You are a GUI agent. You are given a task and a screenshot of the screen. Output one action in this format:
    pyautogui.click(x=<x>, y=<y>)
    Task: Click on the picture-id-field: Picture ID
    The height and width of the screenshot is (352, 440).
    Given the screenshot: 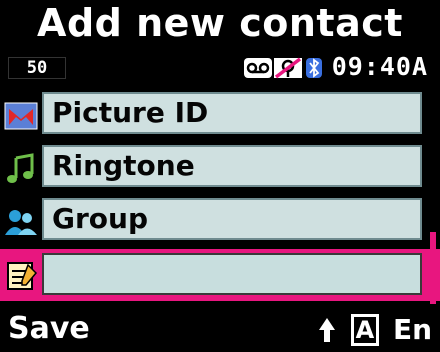 What is the action you would take?
    pyautogui.click(x=232, y=113)
    